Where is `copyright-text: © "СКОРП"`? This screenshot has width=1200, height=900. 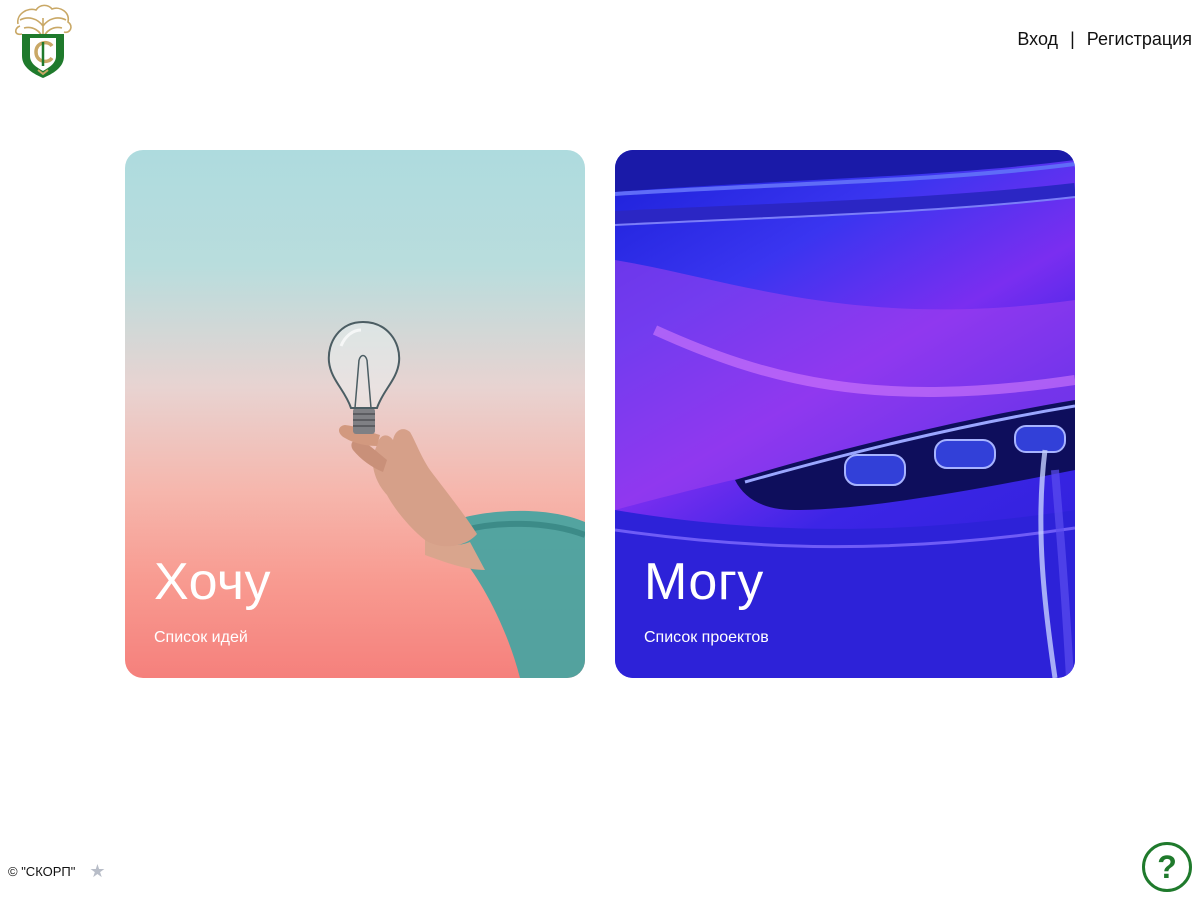
copyright-text: © "СКОРП" is located at coordinates (42, 871).